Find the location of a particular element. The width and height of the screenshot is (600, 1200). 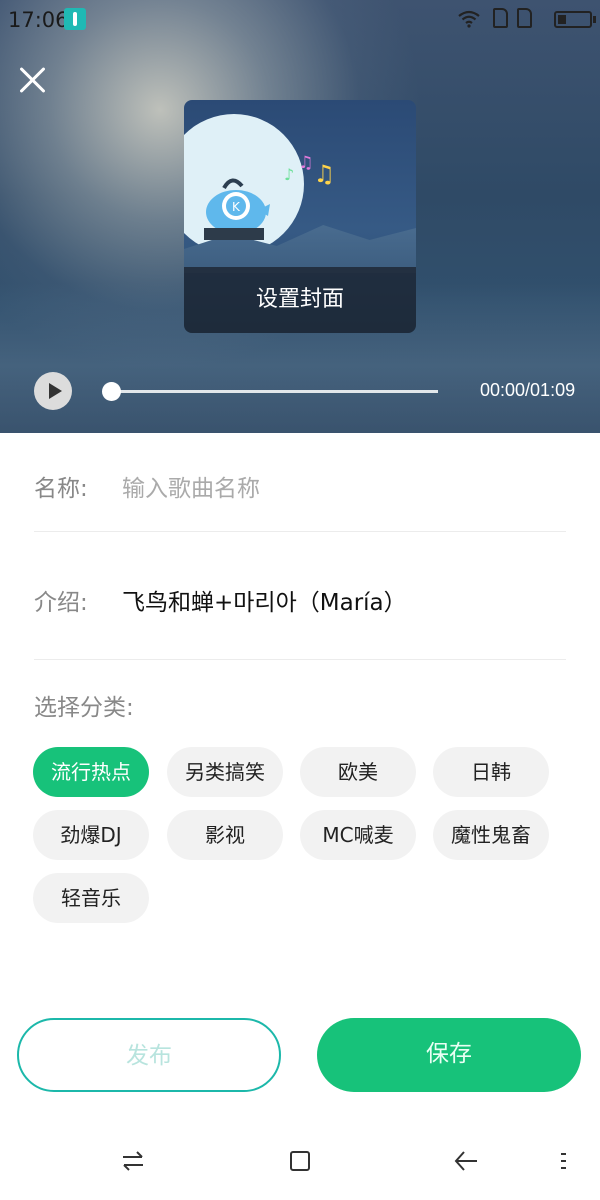

intro-input: 飞鸟和蝉+마리아（María） is located at coordinates (264, 600).